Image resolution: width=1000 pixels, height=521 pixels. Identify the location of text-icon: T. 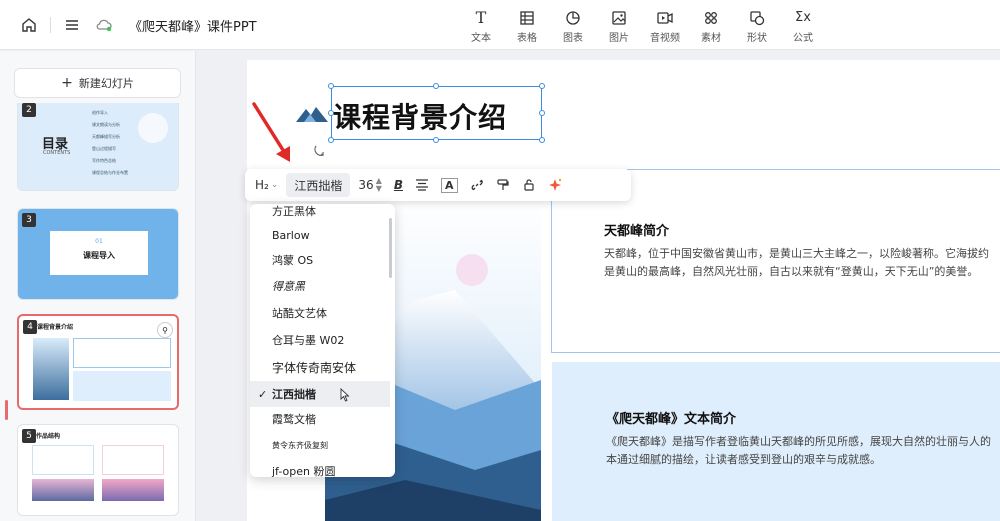
(481, 17).